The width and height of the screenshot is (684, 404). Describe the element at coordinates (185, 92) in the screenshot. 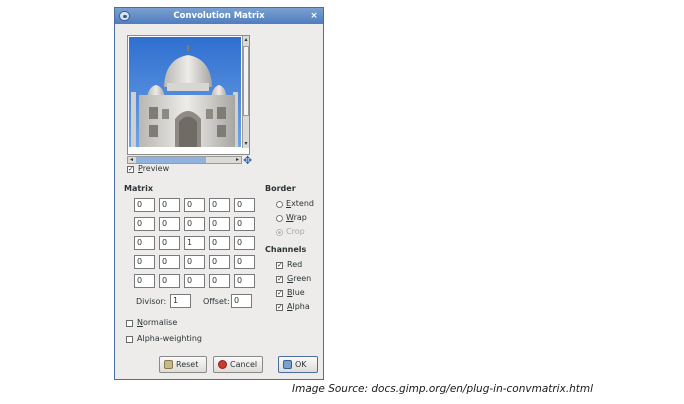

I see `taj-mahal-preview-image` at that location.